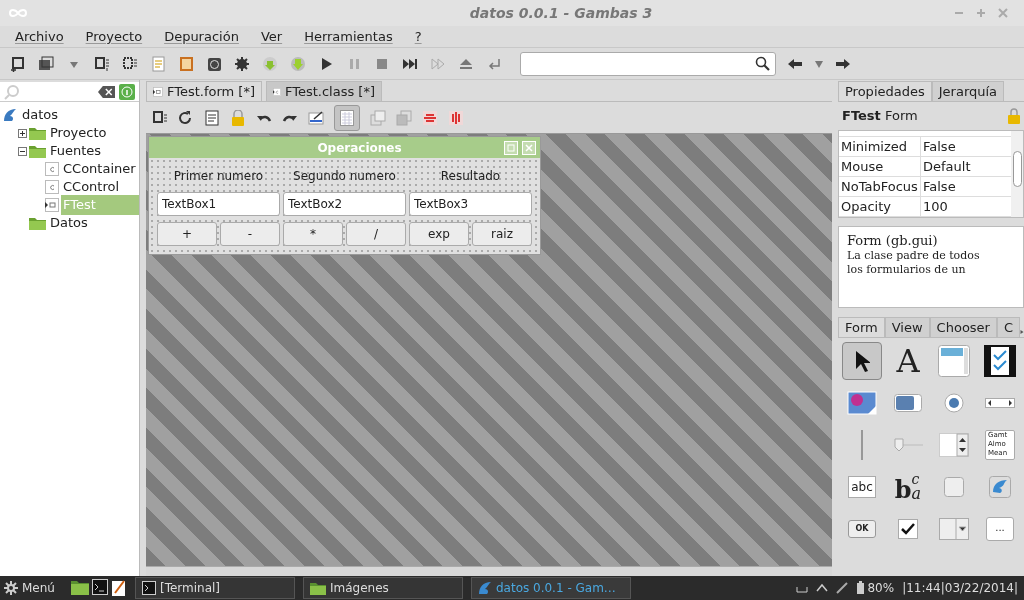 This screenshot has height=600, width=1024. I want to click on search-field, so click(648, 63).